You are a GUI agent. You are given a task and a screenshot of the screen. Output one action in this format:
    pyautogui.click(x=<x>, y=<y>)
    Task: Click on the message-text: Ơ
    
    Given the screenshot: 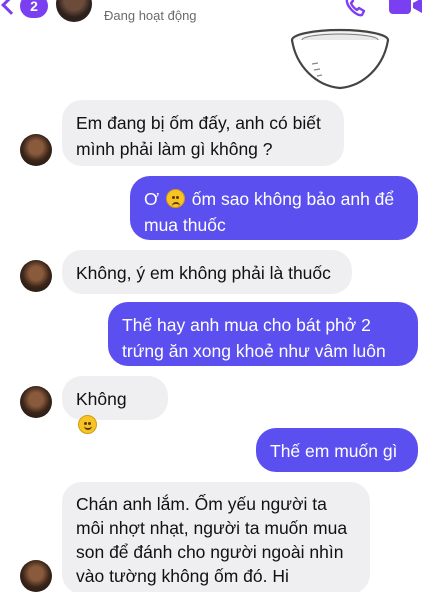 What is the action you would take?
    pyautogui.click(x=152, y=199)
    